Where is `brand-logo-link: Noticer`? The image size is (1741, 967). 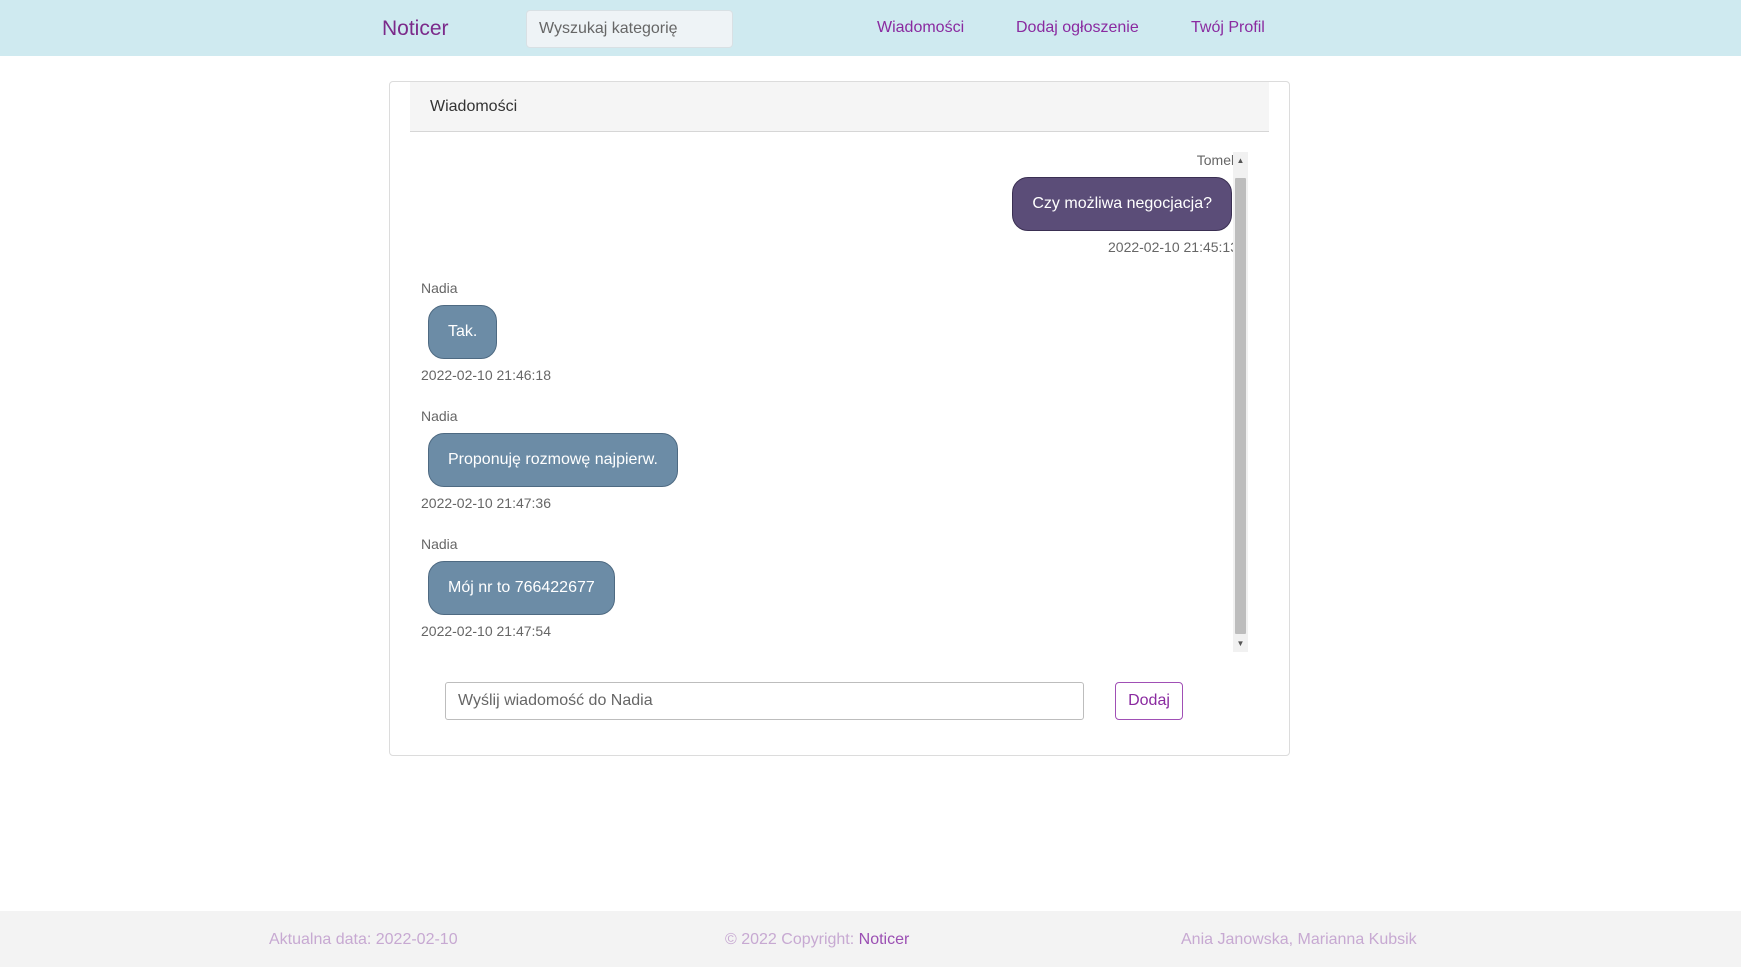 brand-logo-link: Noticer is located at coordinates (415, 29).